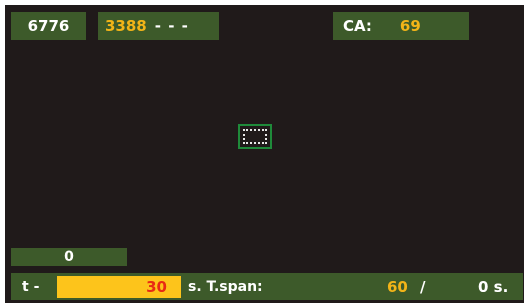  I want to click on tspan-value: 60, so click(397, 286).